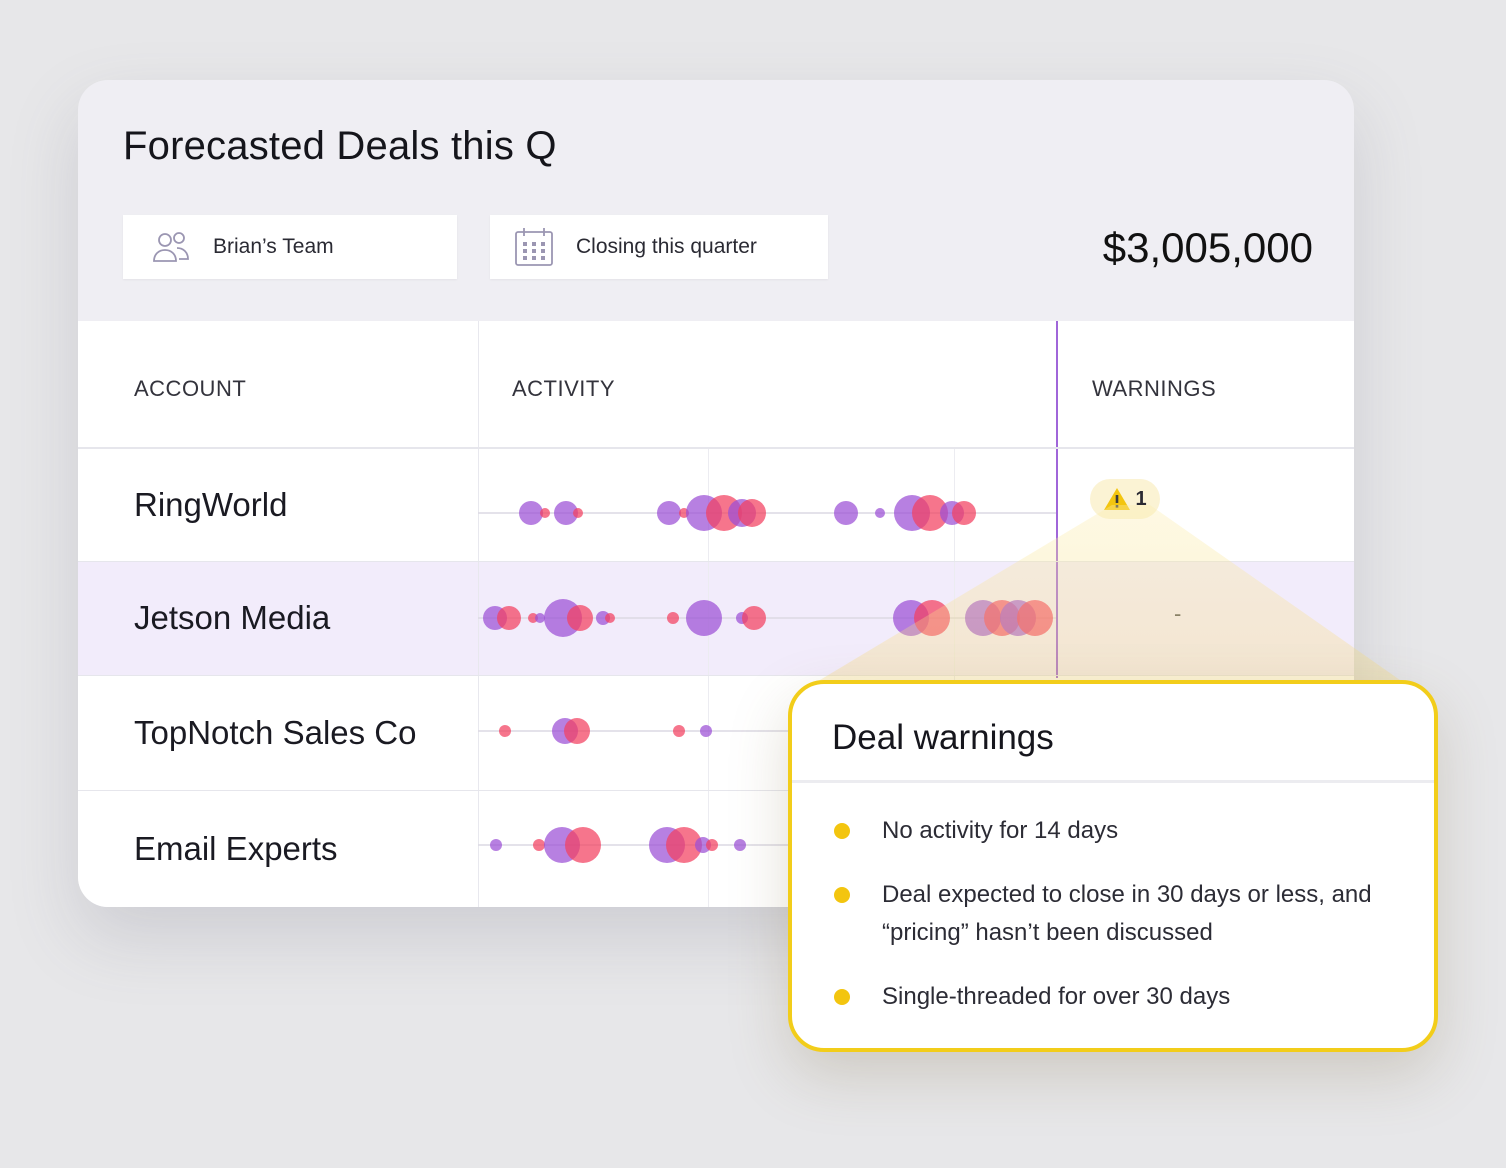 This screenshot has width=1506, height=1168. What do you see at coordinates (1207, 247) in the screenshot?
I see `forecast-total: $3,005,000` at bounding box center [1207, 247].